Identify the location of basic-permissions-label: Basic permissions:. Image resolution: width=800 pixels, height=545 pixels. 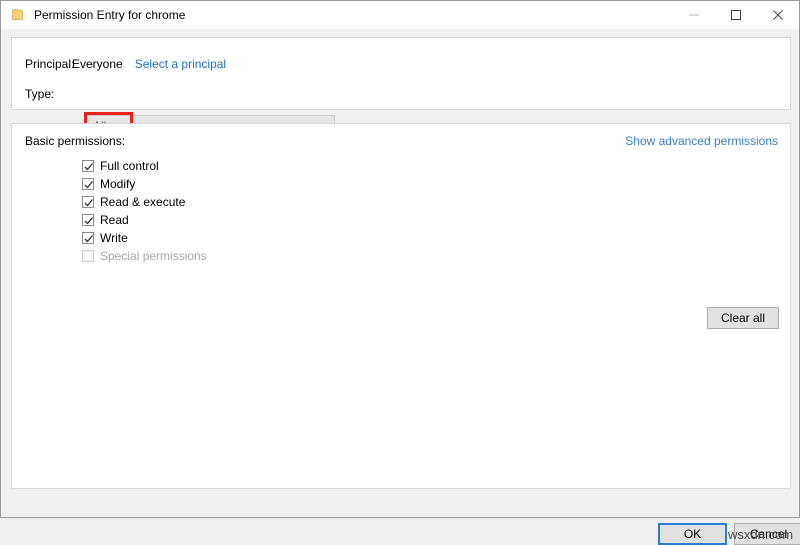
(75, 141).